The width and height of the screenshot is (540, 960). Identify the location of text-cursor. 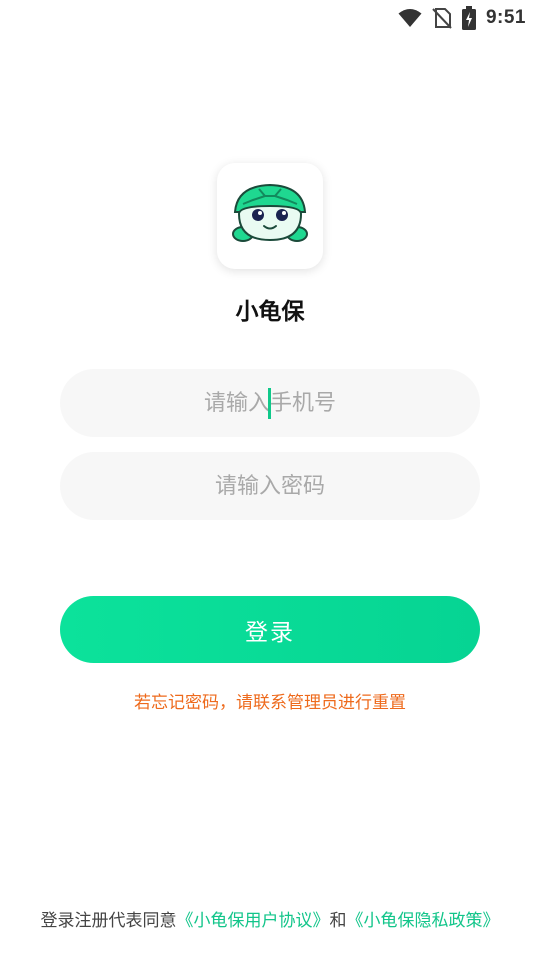
(269, 403).